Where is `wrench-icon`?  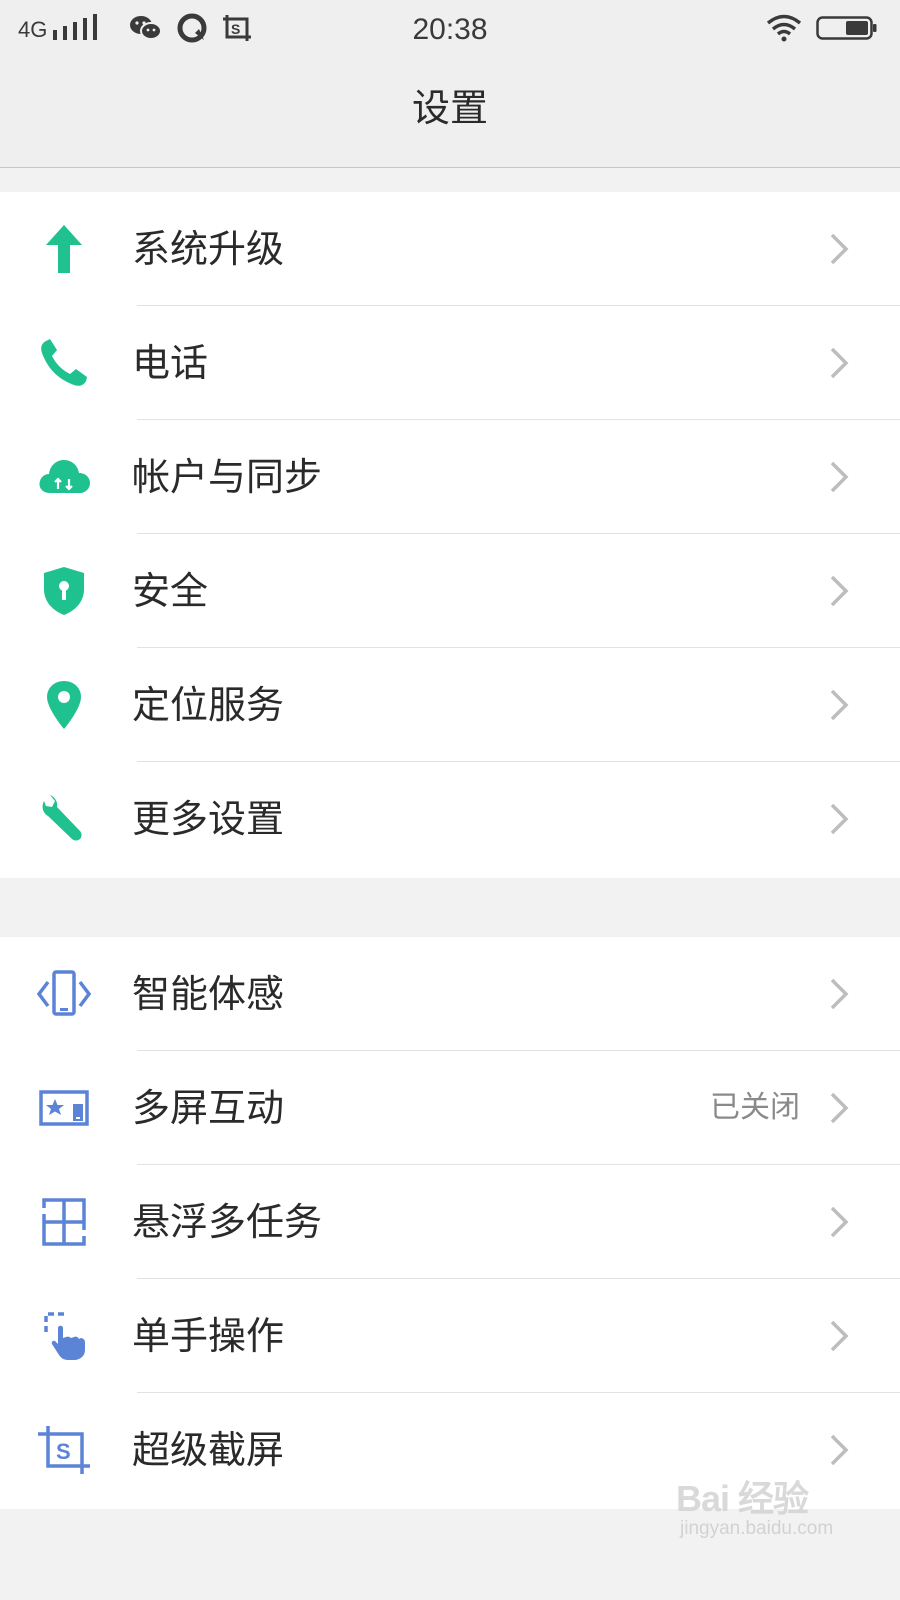
wrench-icon is located at coordinates (64, 819).